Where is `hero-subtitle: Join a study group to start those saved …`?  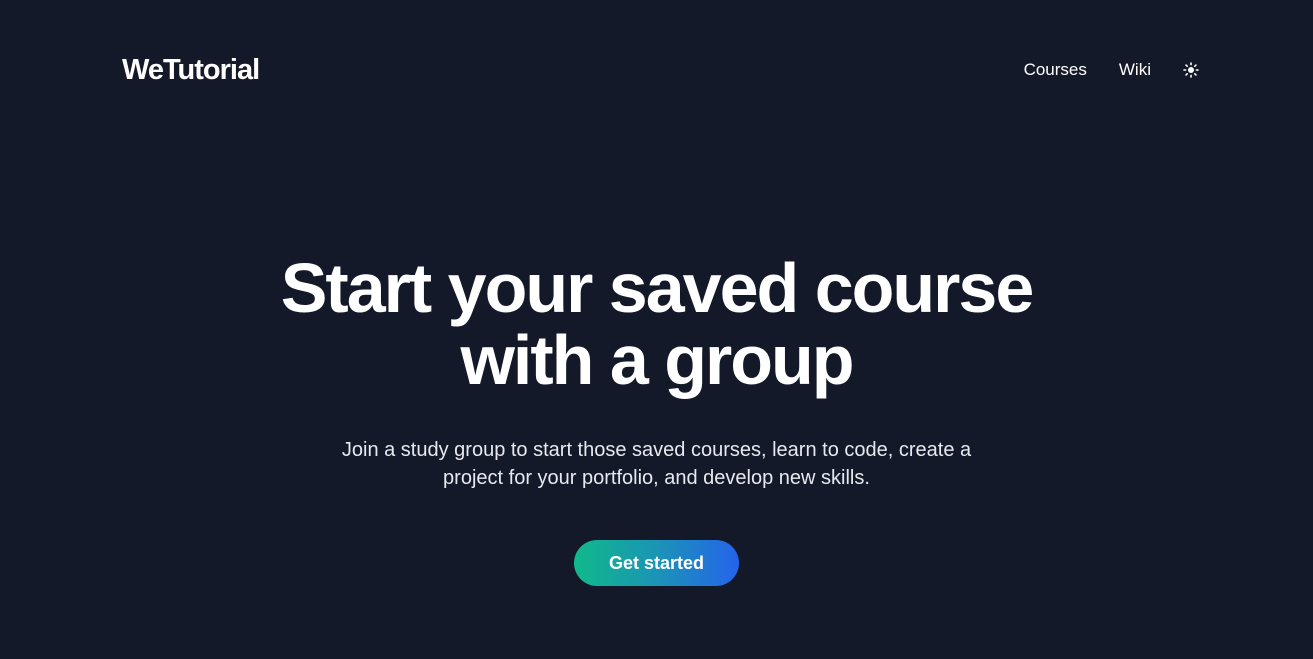
hero-subtitle: Join a study group to start those saved … is located at coordinates (656, 464).